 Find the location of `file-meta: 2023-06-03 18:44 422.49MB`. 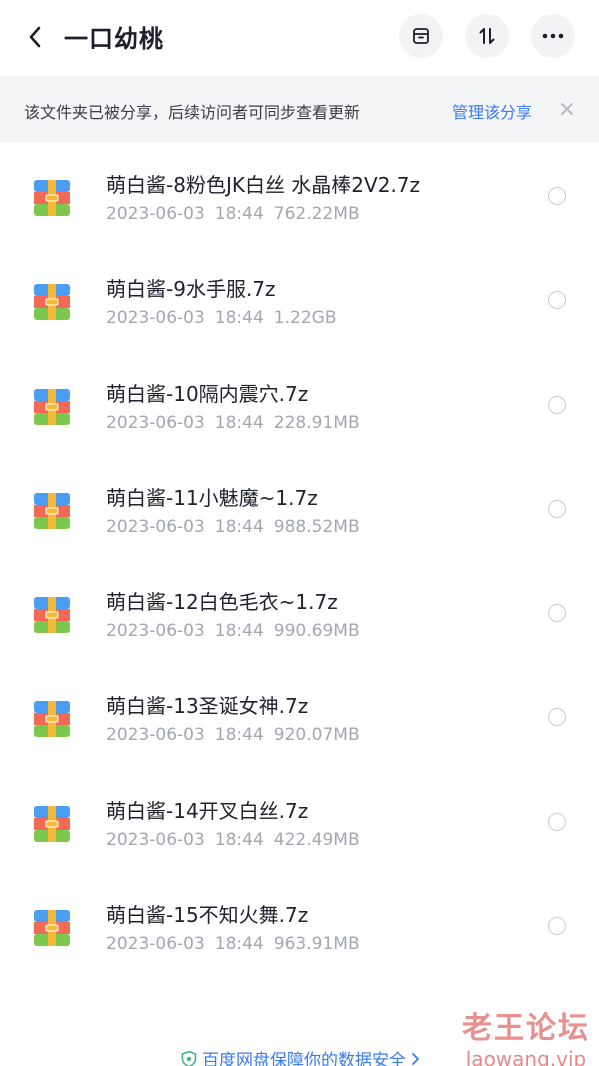

file-meta: 2023-06-03 18:44 422.49MB is located at coordinates (238, 840).